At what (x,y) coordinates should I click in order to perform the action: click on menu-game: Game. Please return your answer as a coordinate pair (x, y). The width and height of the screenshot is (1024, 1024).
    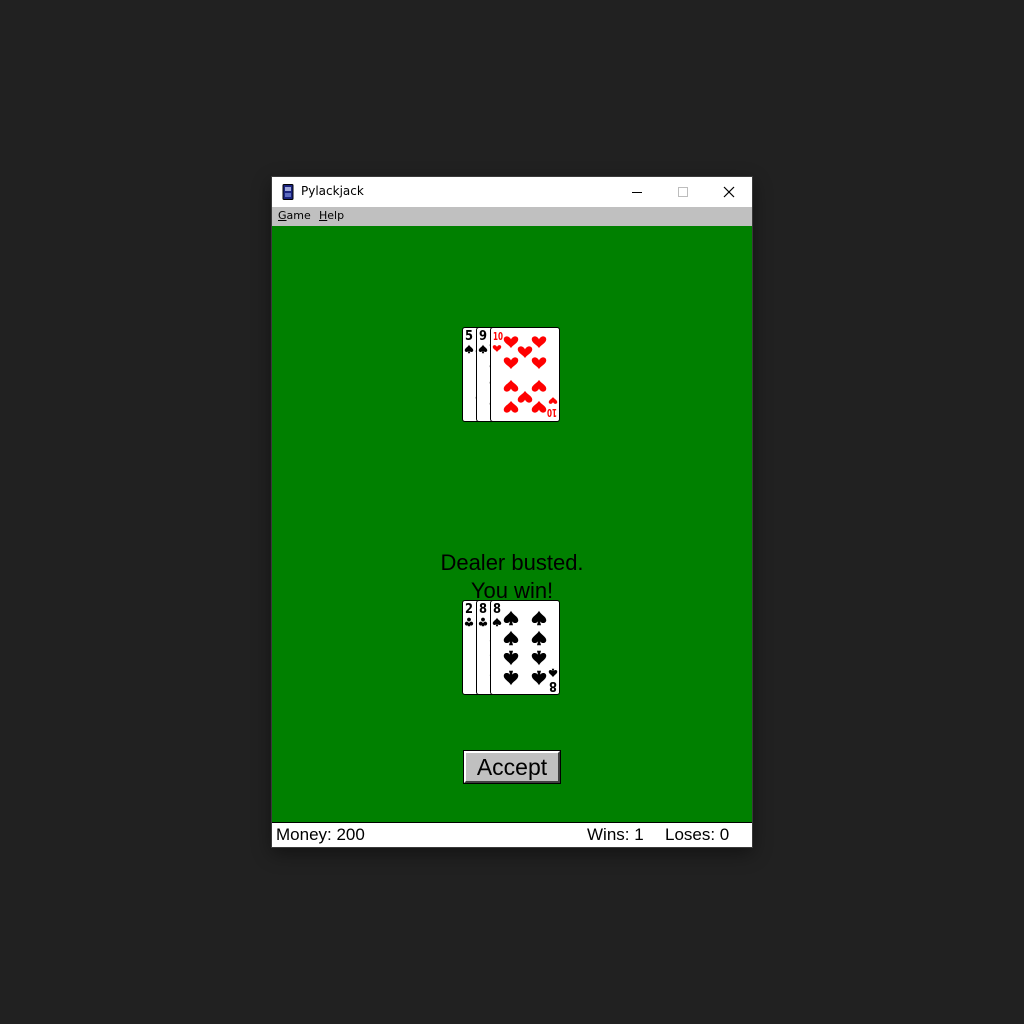
    Looking at the image, I should click on (294, 215).